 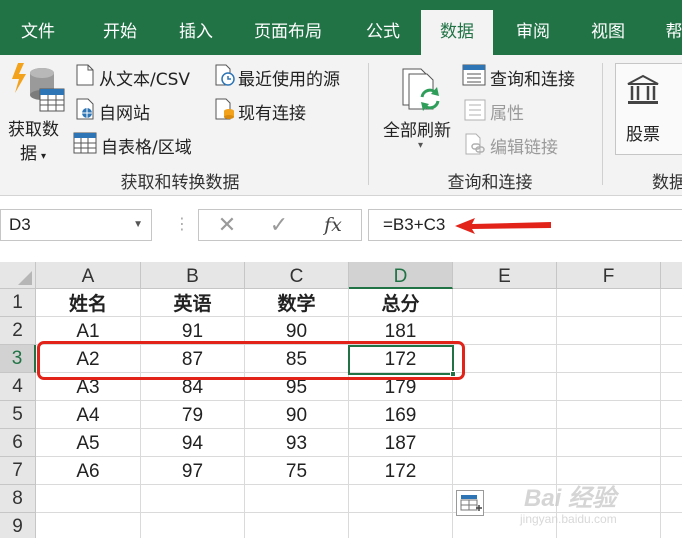 I want to click on refresh-all-button: 全部刷新, so click(x=417, y=128).